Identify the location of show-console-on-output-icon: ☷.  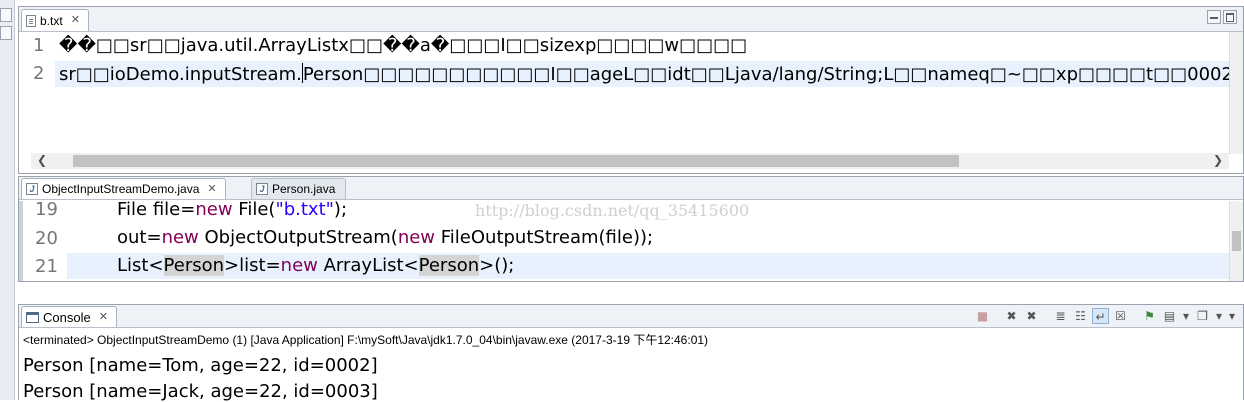
(1080, 316).